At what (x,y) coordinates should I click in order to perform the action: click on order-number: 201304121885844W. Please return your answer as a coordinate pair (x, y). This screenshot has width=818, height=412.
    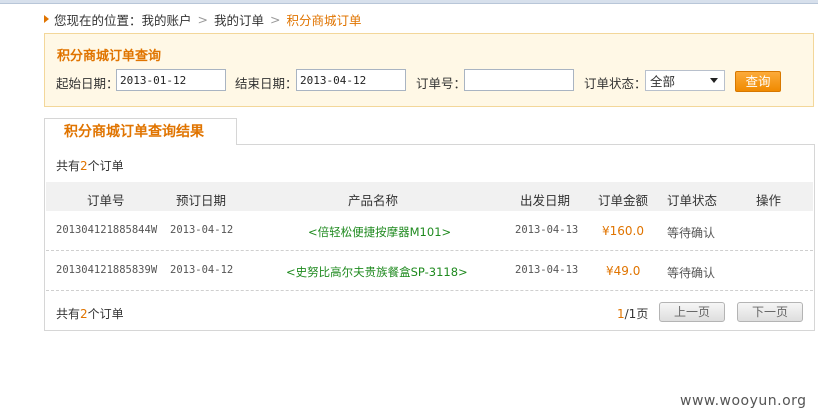
    Looking at the image, I should click on (107, 230).